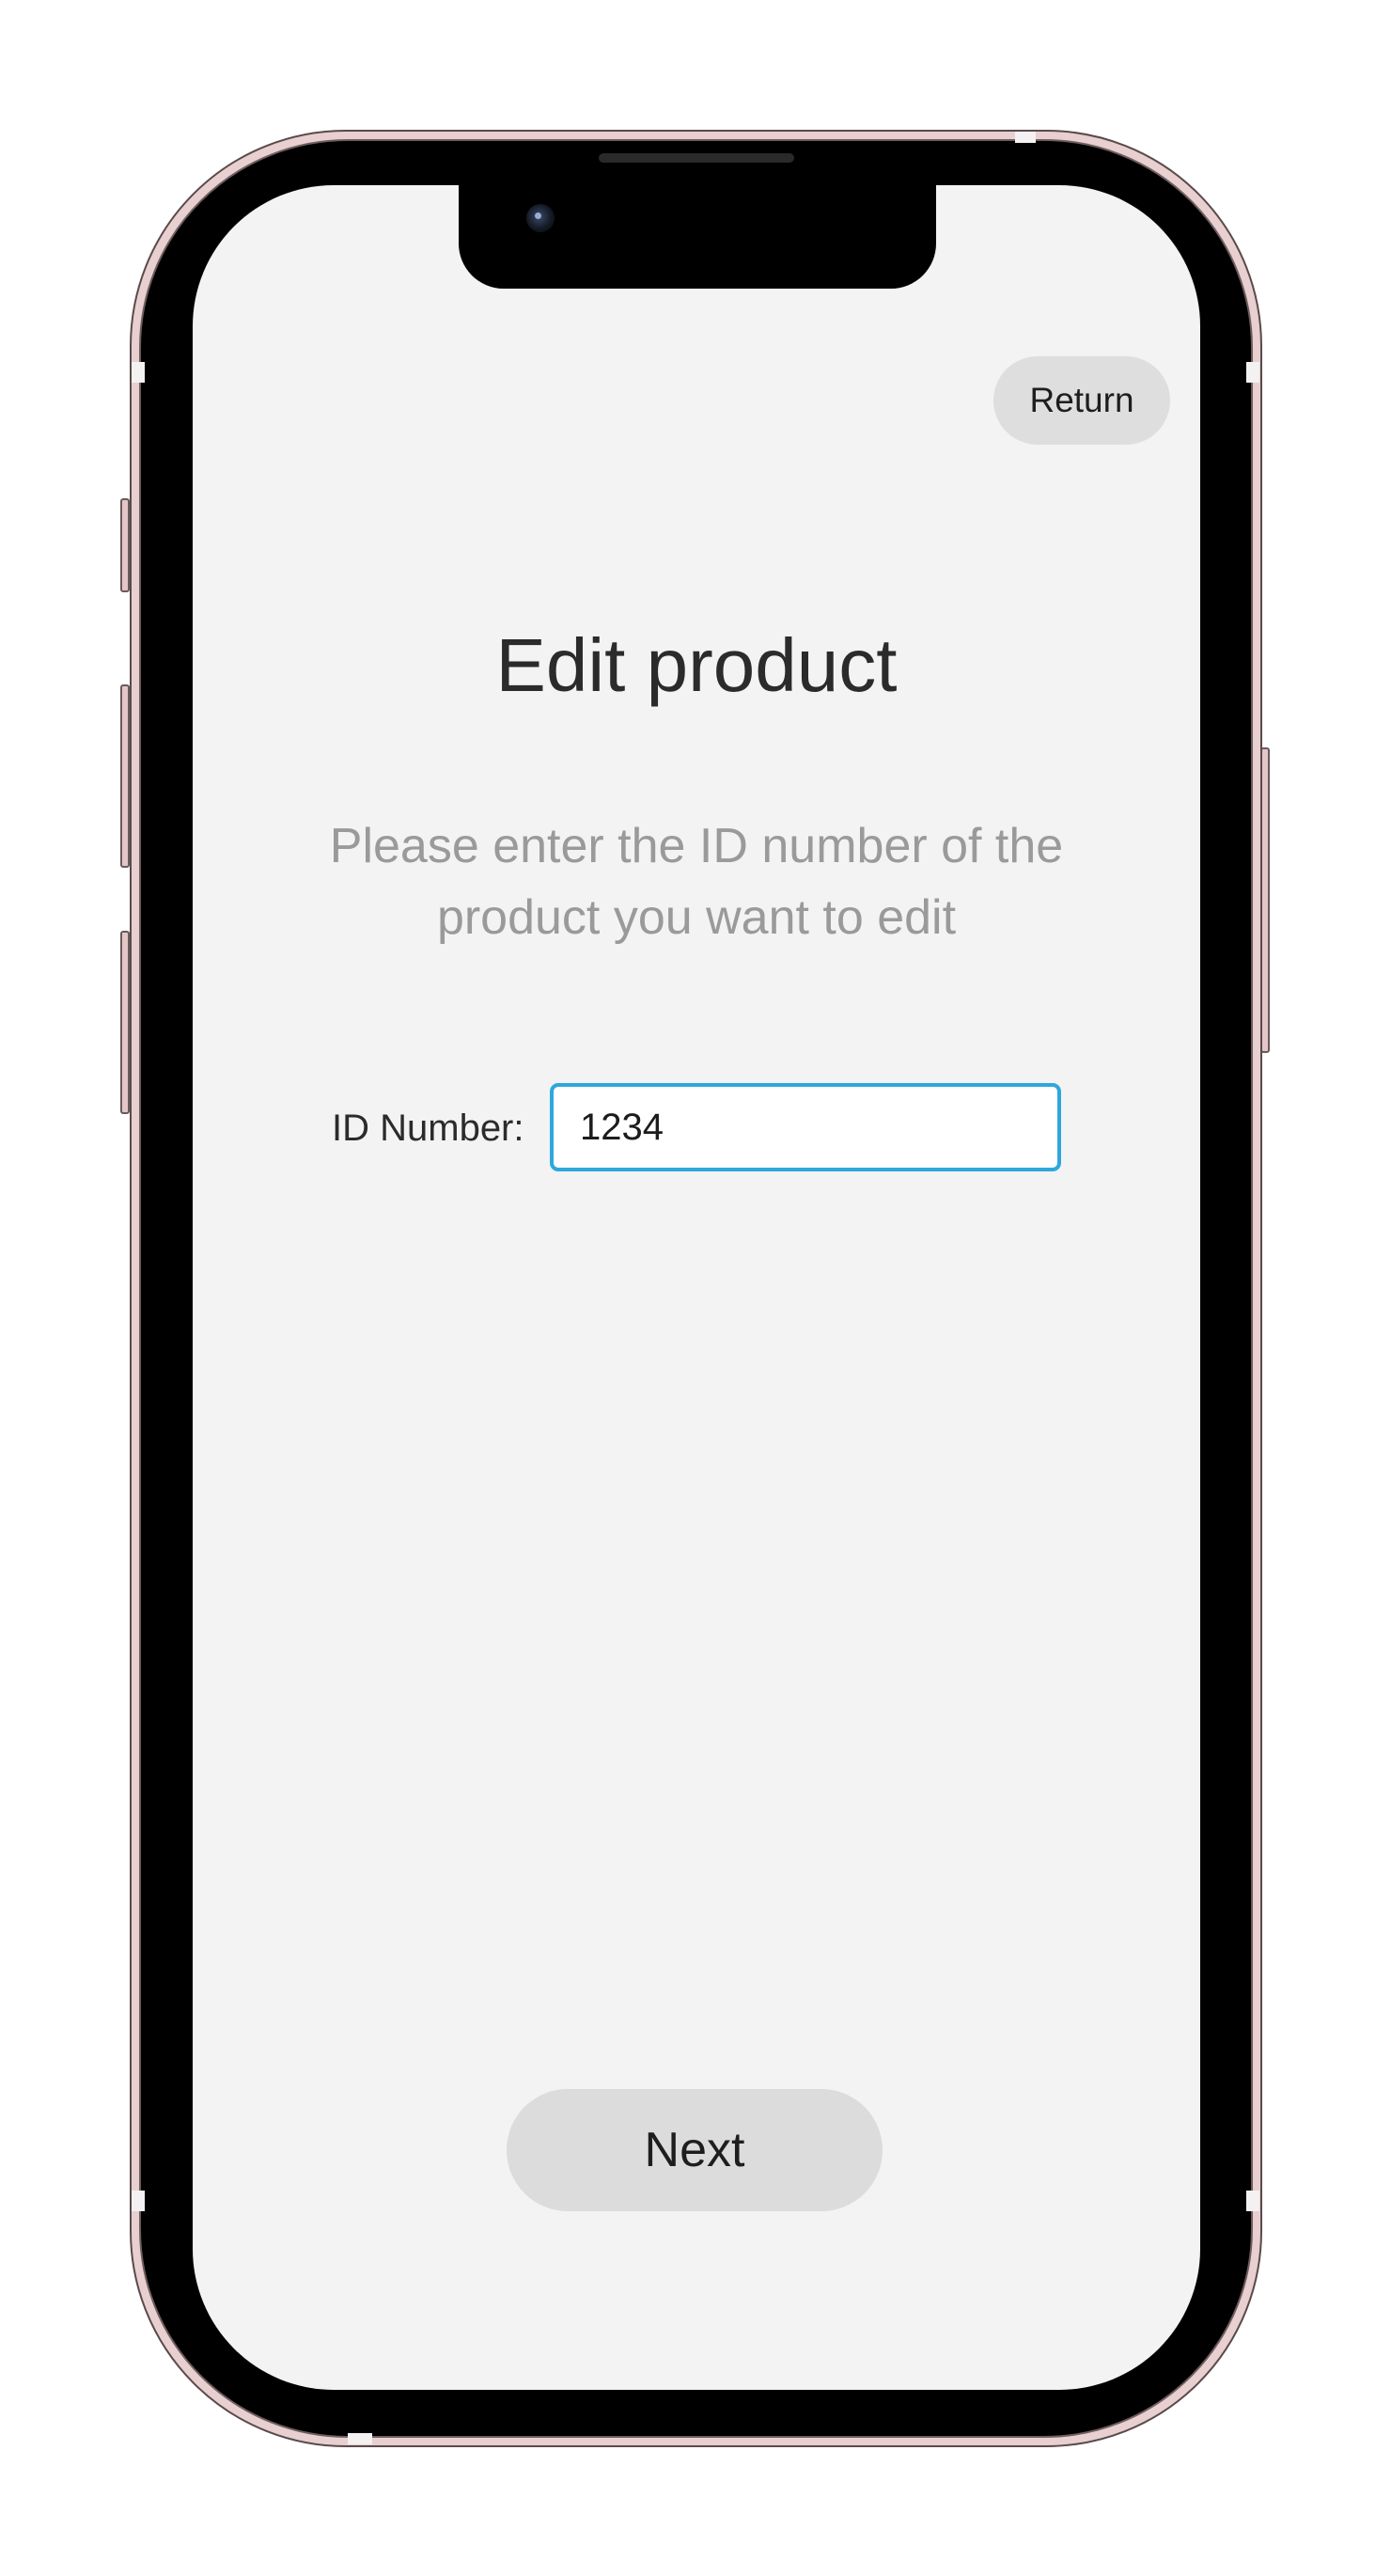  What do you see at coordinates (125, 545) in the screenshot?
I see `action-button` at bounding box center [125, 545].